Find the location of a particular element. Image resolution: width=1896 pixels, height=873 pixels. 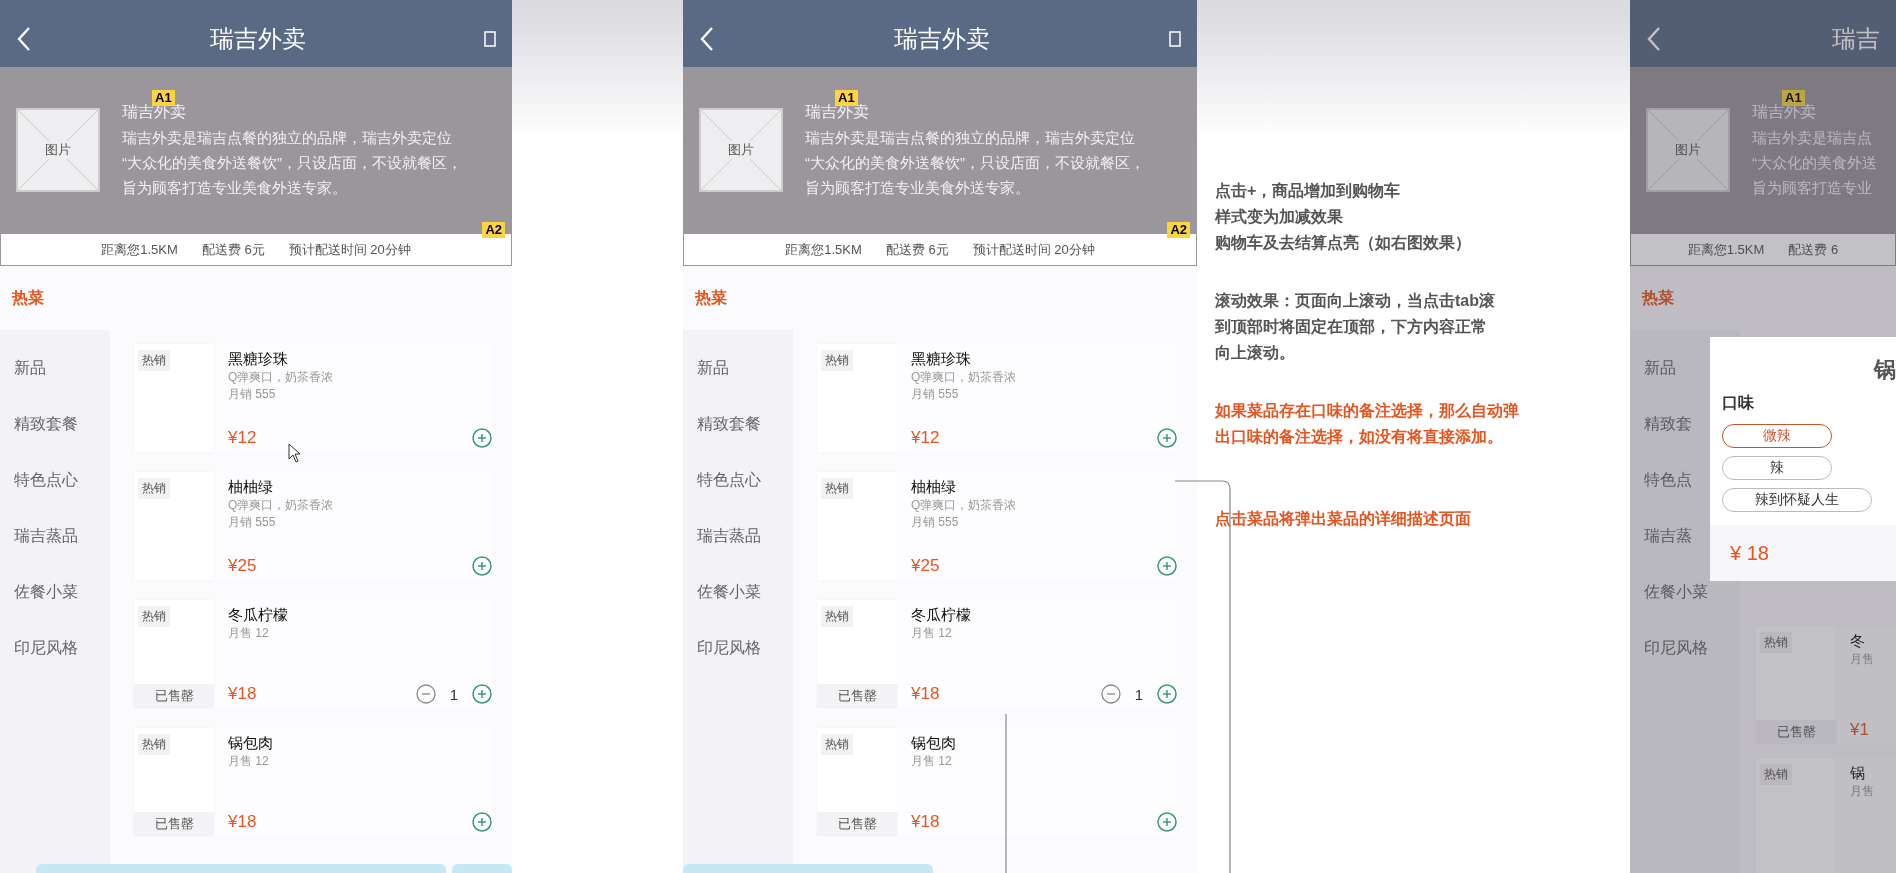

app-title: 瑞吉 is located at coordinates (1855, 38).